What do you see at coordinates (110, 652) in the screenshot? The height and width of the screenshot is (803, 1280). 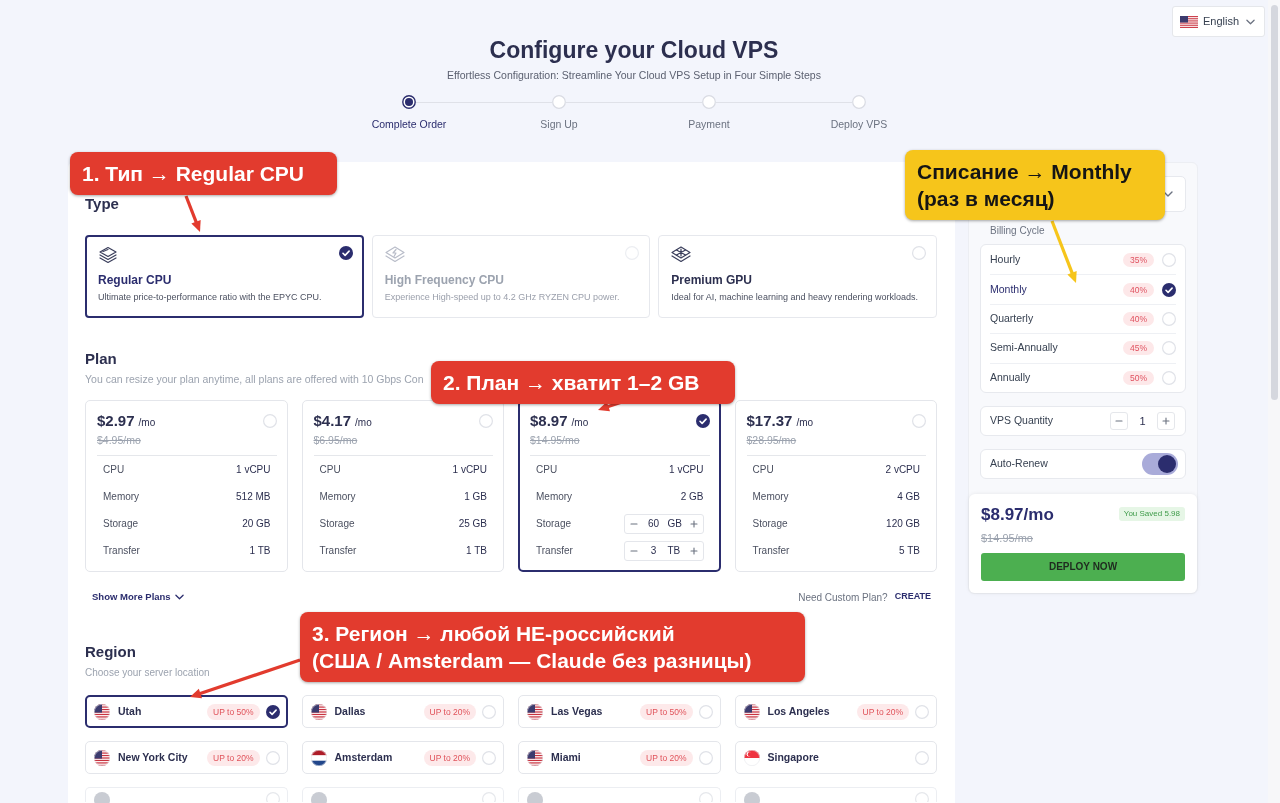 I see `section-heading: Region` at bounding box center [110, 652].